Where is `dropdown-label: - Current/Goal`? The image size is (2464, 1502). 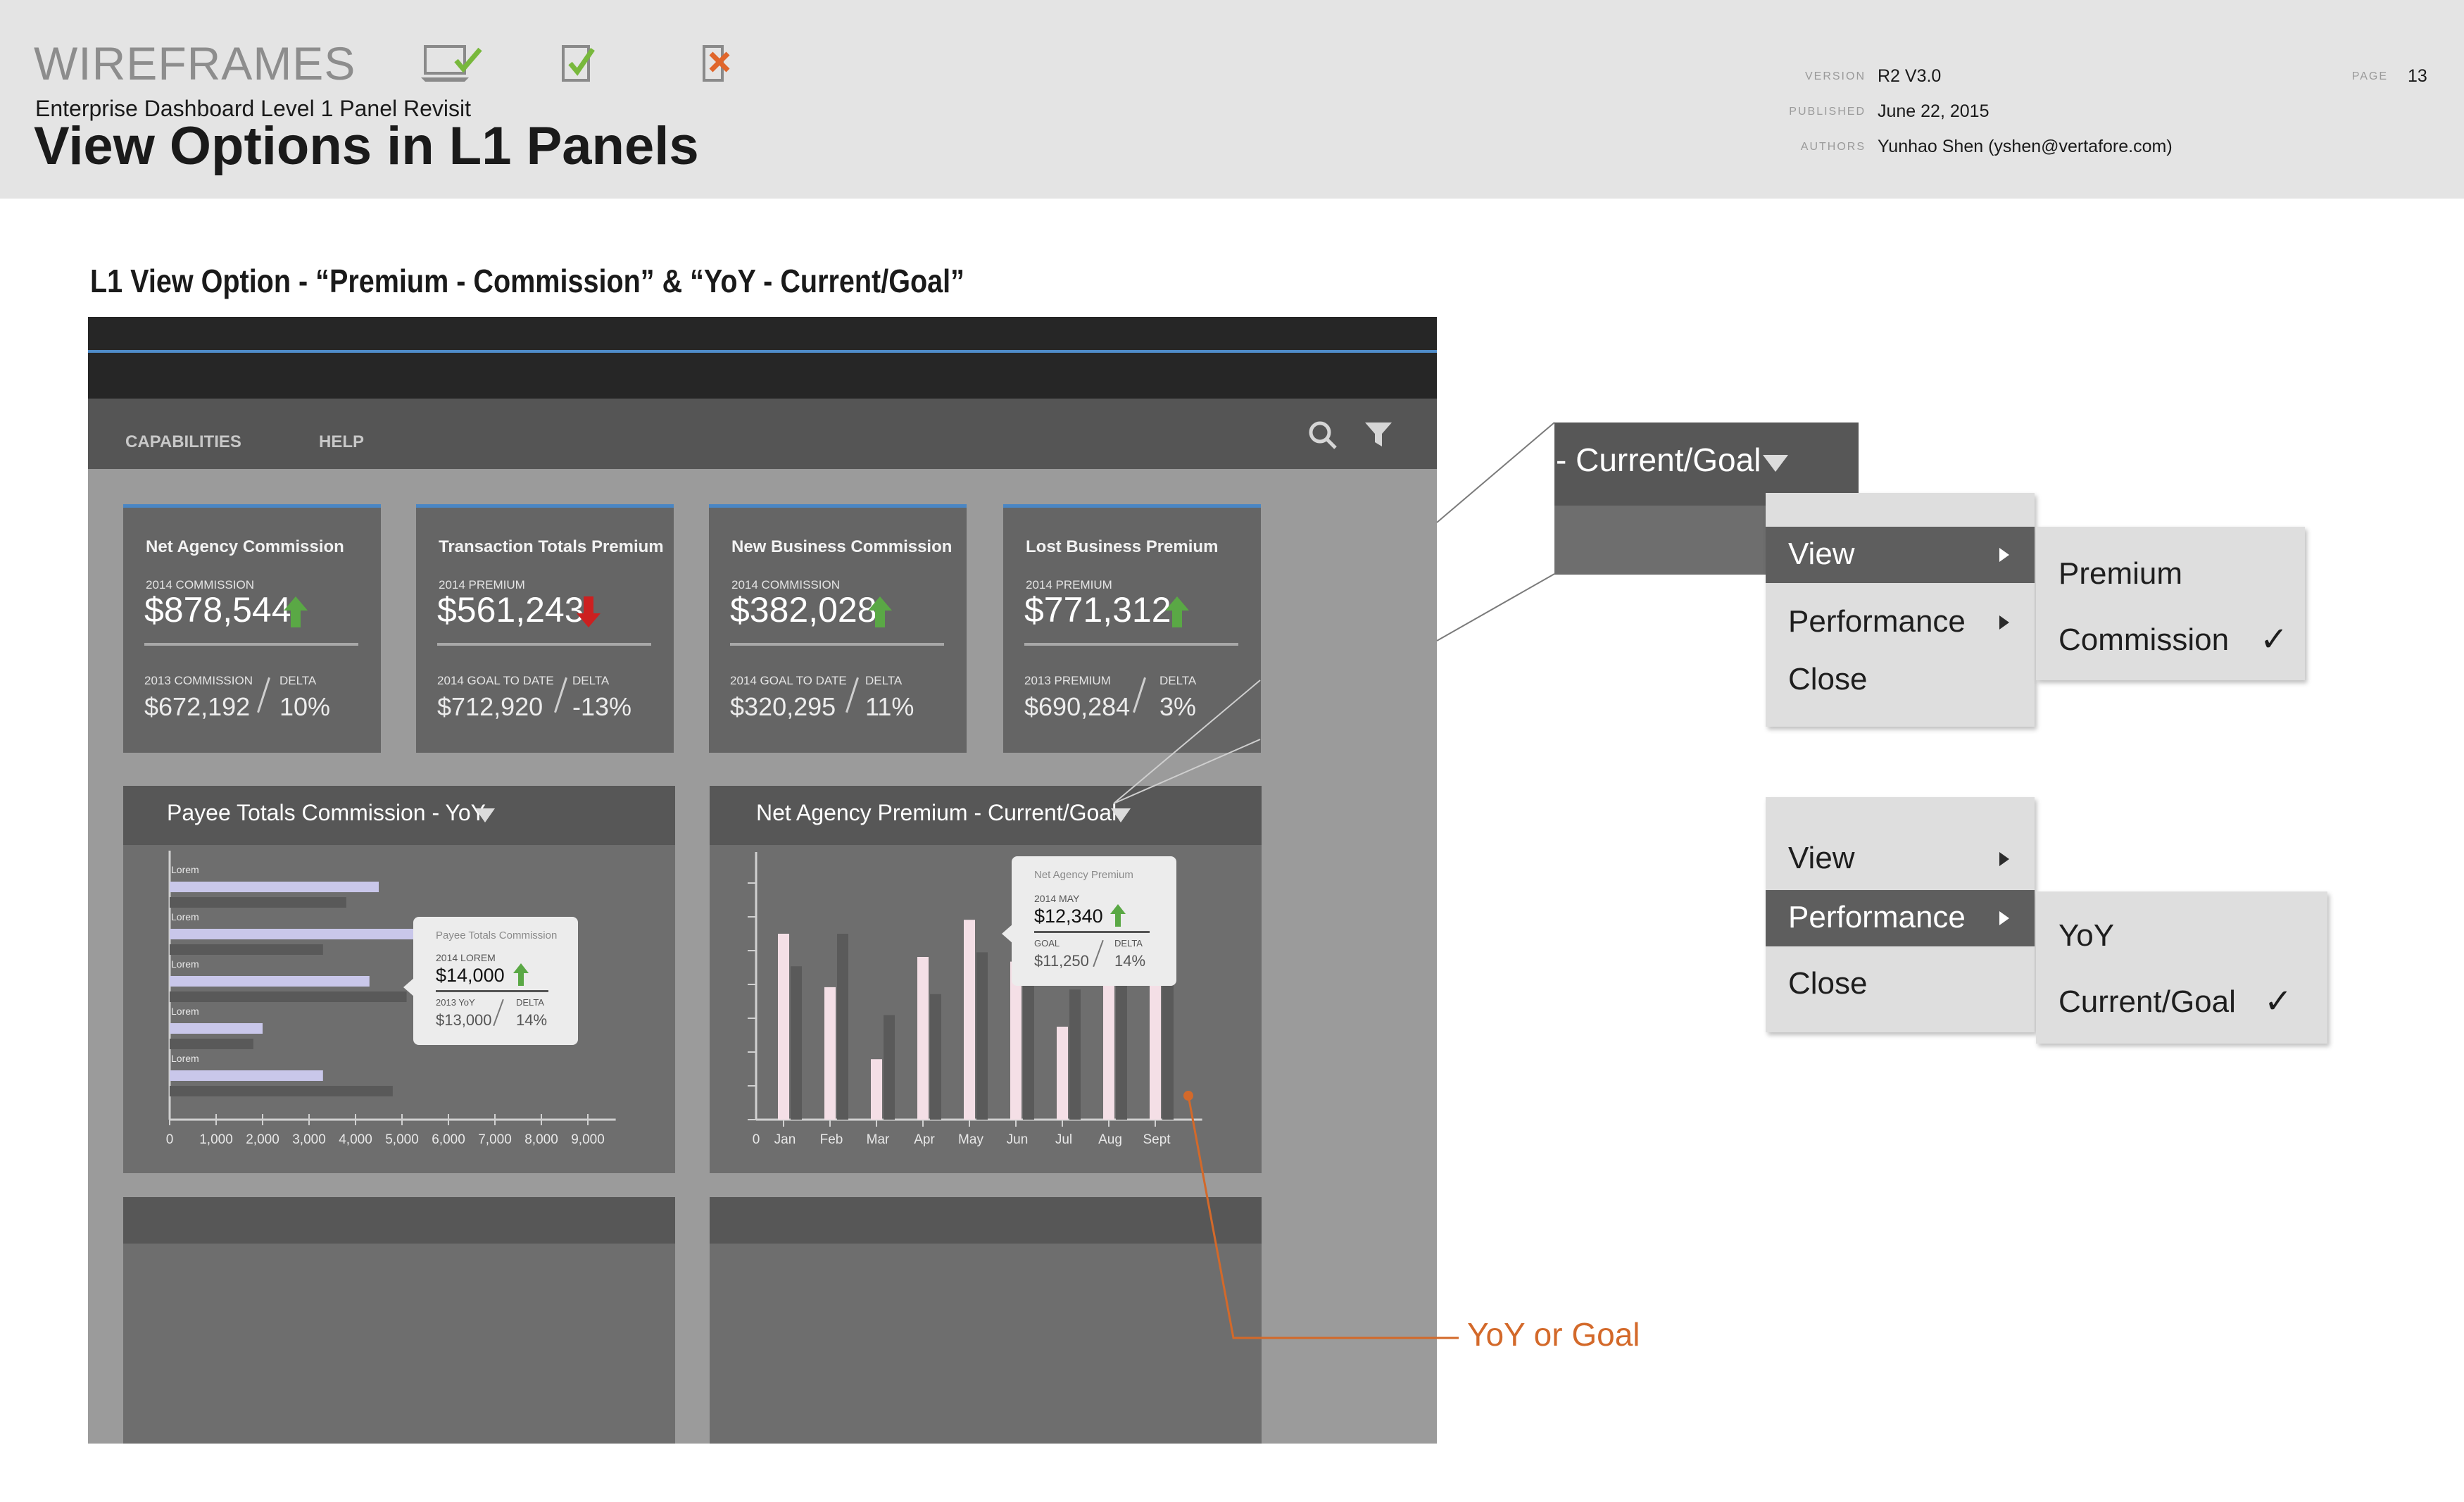 dropdown-label: - Current/Goal is located at coordinates (1658, 460).